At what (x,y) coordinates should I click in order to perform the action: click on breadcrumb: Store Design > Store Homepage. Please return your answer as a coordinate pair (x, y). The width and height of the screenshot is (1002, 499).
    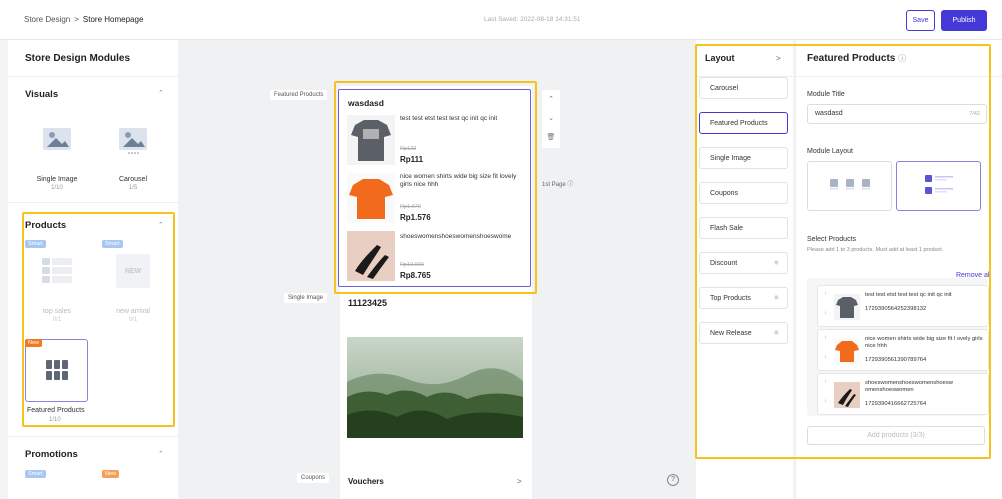
    Looking at the image, I should click on (83, 19).